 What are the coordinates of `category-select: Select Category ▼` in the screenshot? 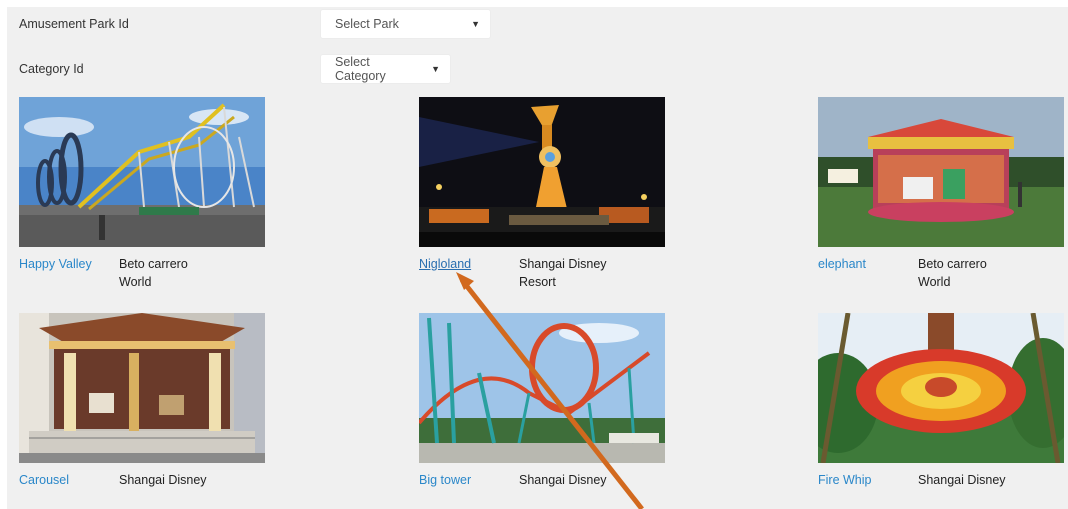 It's located at (385, 69).